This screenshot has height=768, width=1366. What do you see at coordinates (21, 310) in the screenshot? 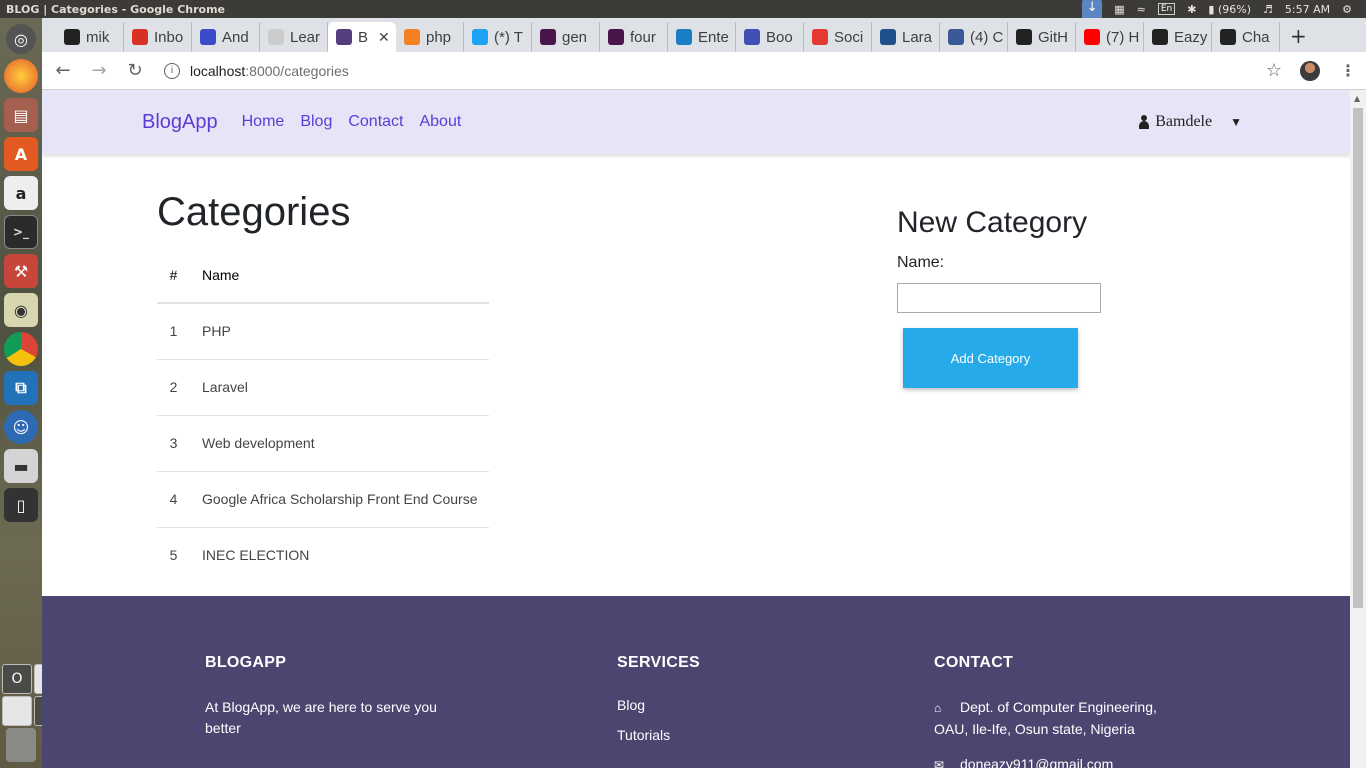
I see `disk-icon: ◉` at bounding box center [21, 310].